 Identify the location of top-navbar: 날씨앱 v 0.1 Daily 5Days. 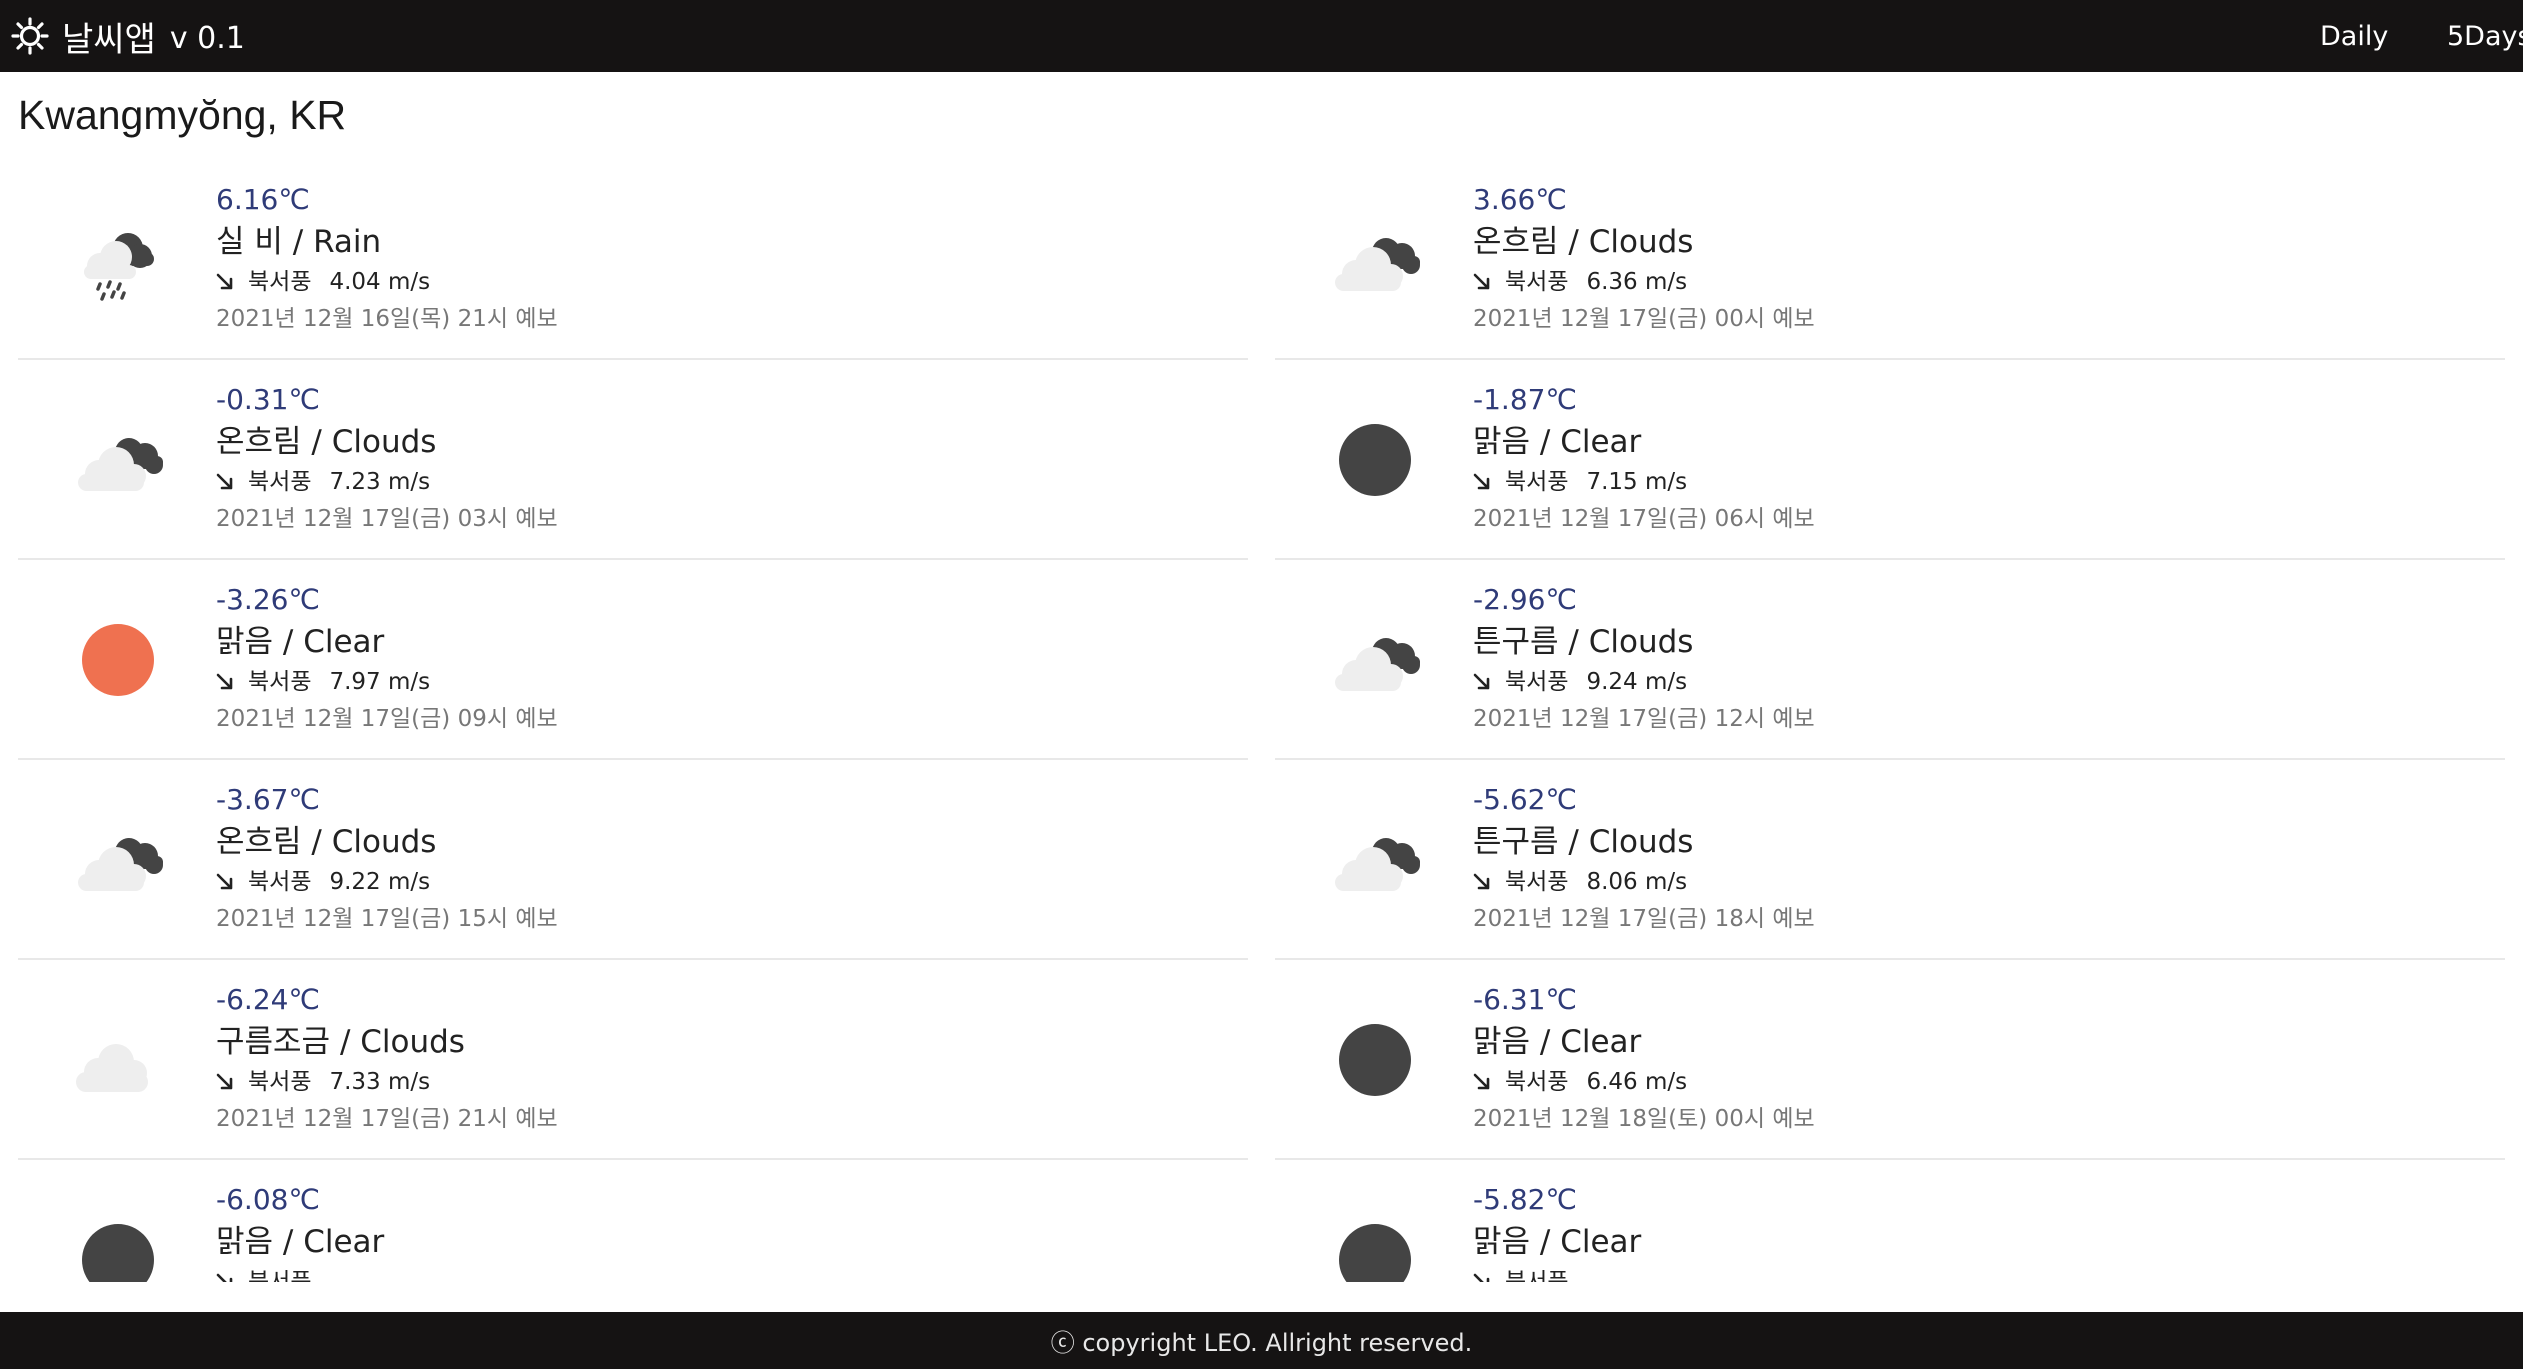
(1261, 36).